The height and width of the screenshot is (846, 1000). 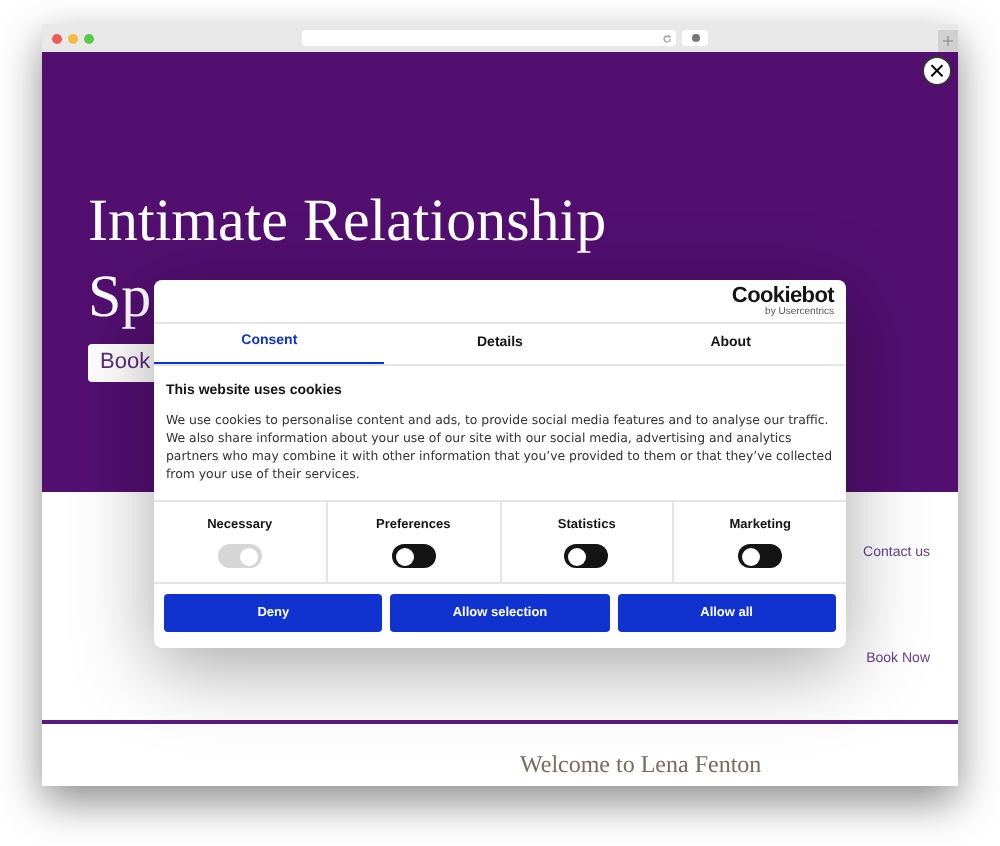 I want to click on close-window-icon, so click(x=57, y=38).